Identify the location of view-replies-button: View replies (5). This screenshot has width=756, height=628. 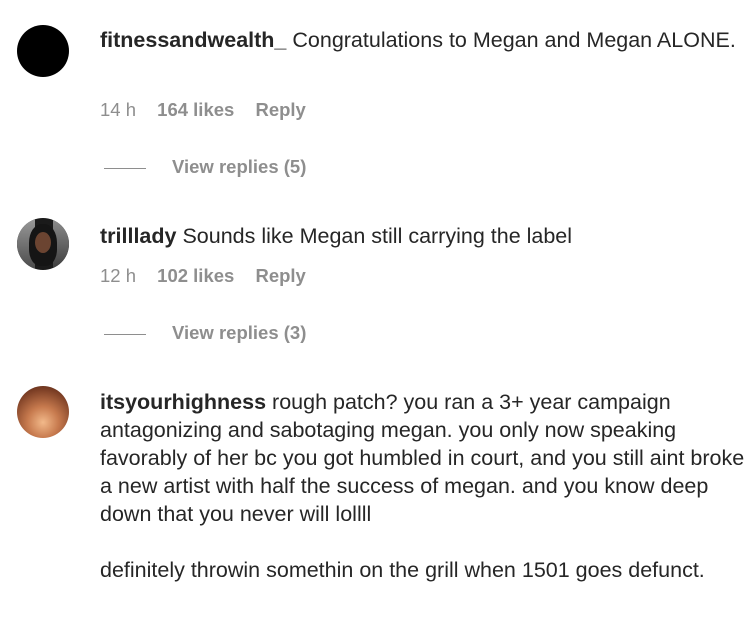
(205, 167).